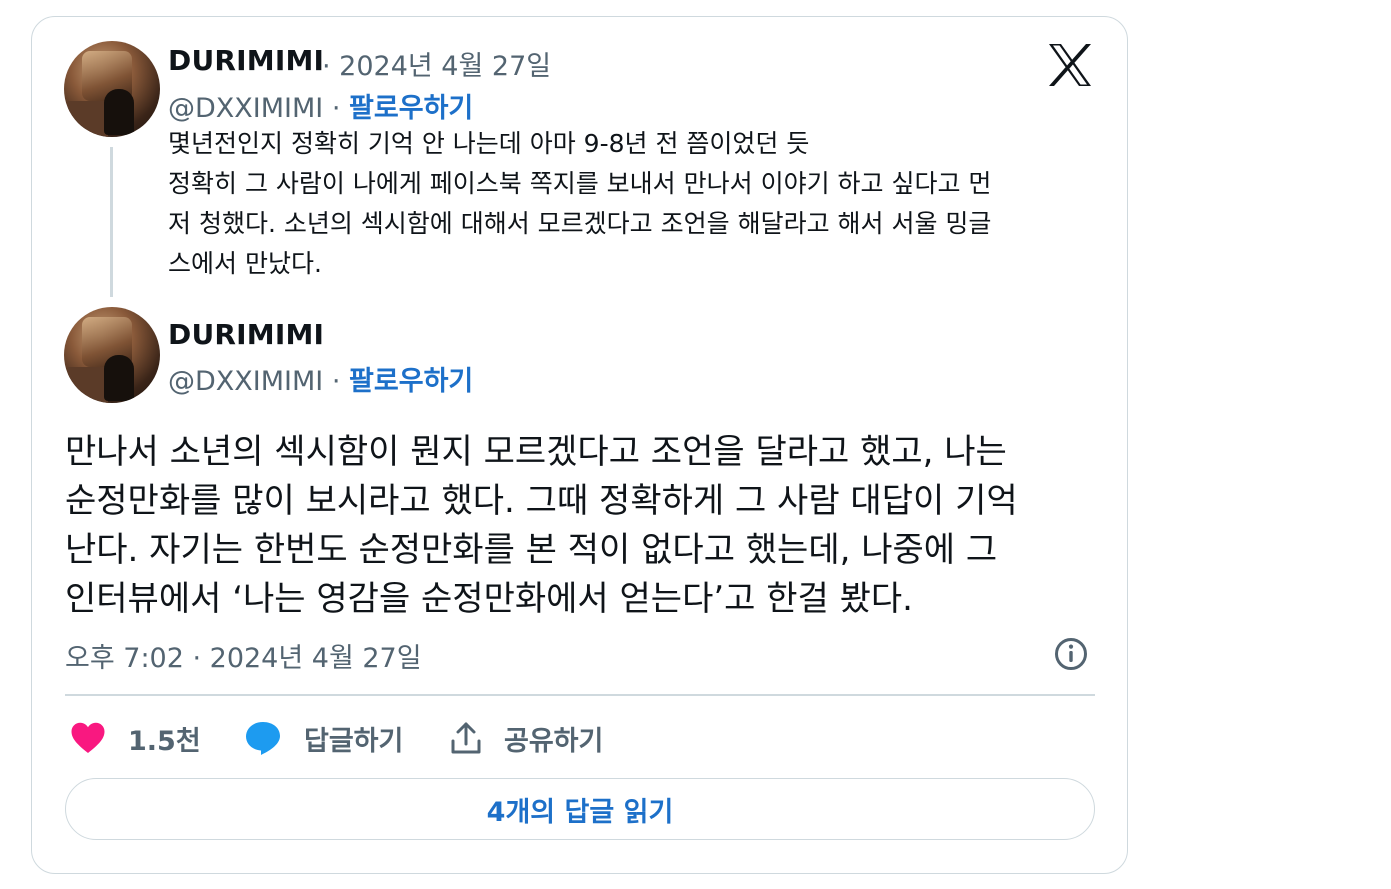  Describe the element at coordinates (243, 655) in the screenshot. I see `tweet-timestamp: 오후 7:02 · 2024년 4월 27일` at that location.